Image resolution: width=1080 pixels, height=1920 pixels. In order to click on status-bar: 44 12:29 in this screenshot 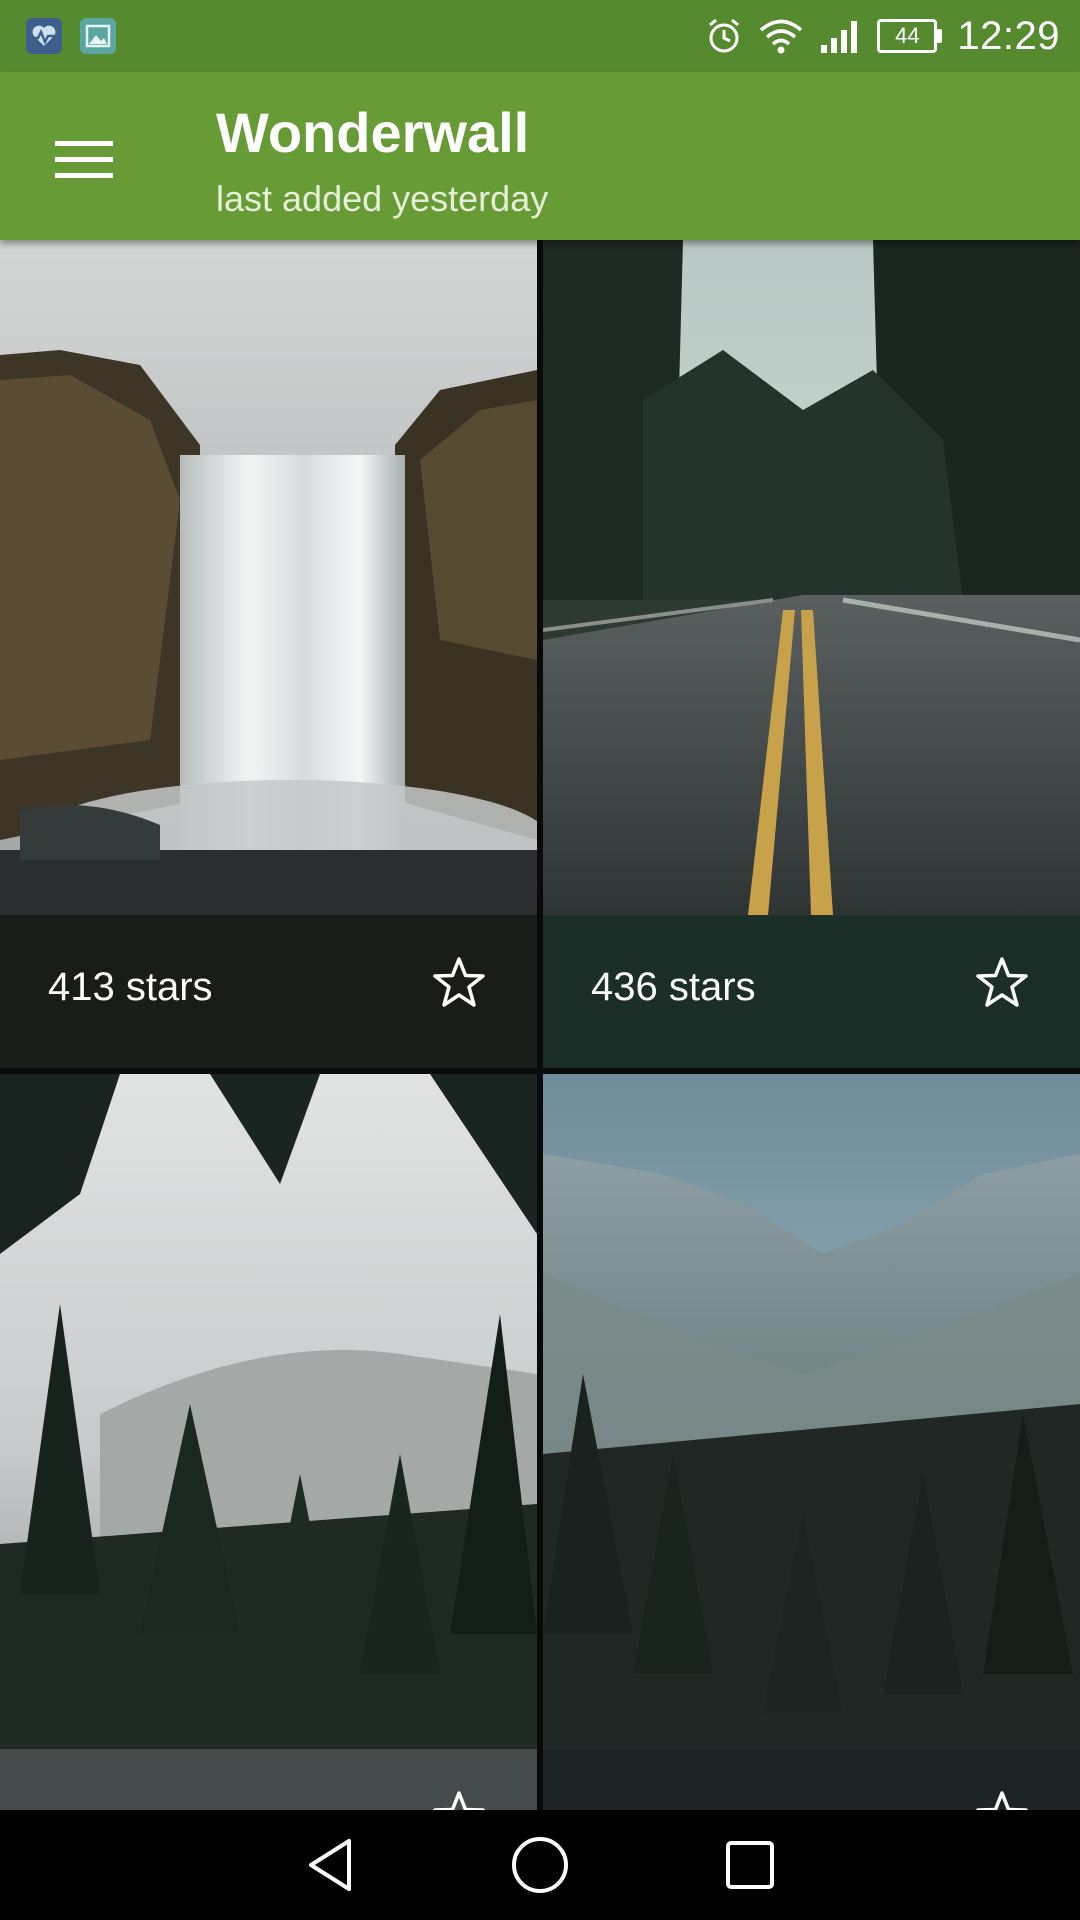, I will do `click(540, 36)`.